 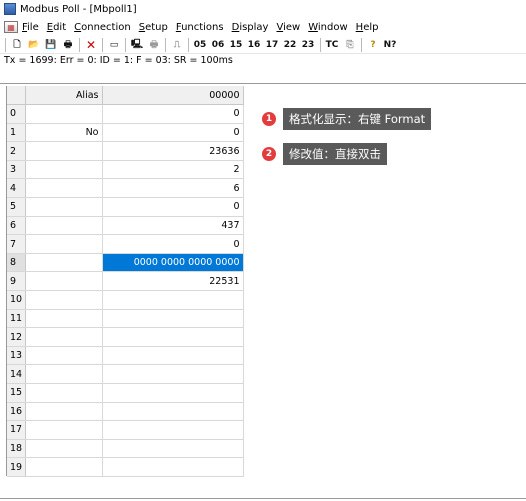 What do you see at coordinates (16, 263) in the screenshot?
I see `row-number: 8` at bounding box center [16, 263].